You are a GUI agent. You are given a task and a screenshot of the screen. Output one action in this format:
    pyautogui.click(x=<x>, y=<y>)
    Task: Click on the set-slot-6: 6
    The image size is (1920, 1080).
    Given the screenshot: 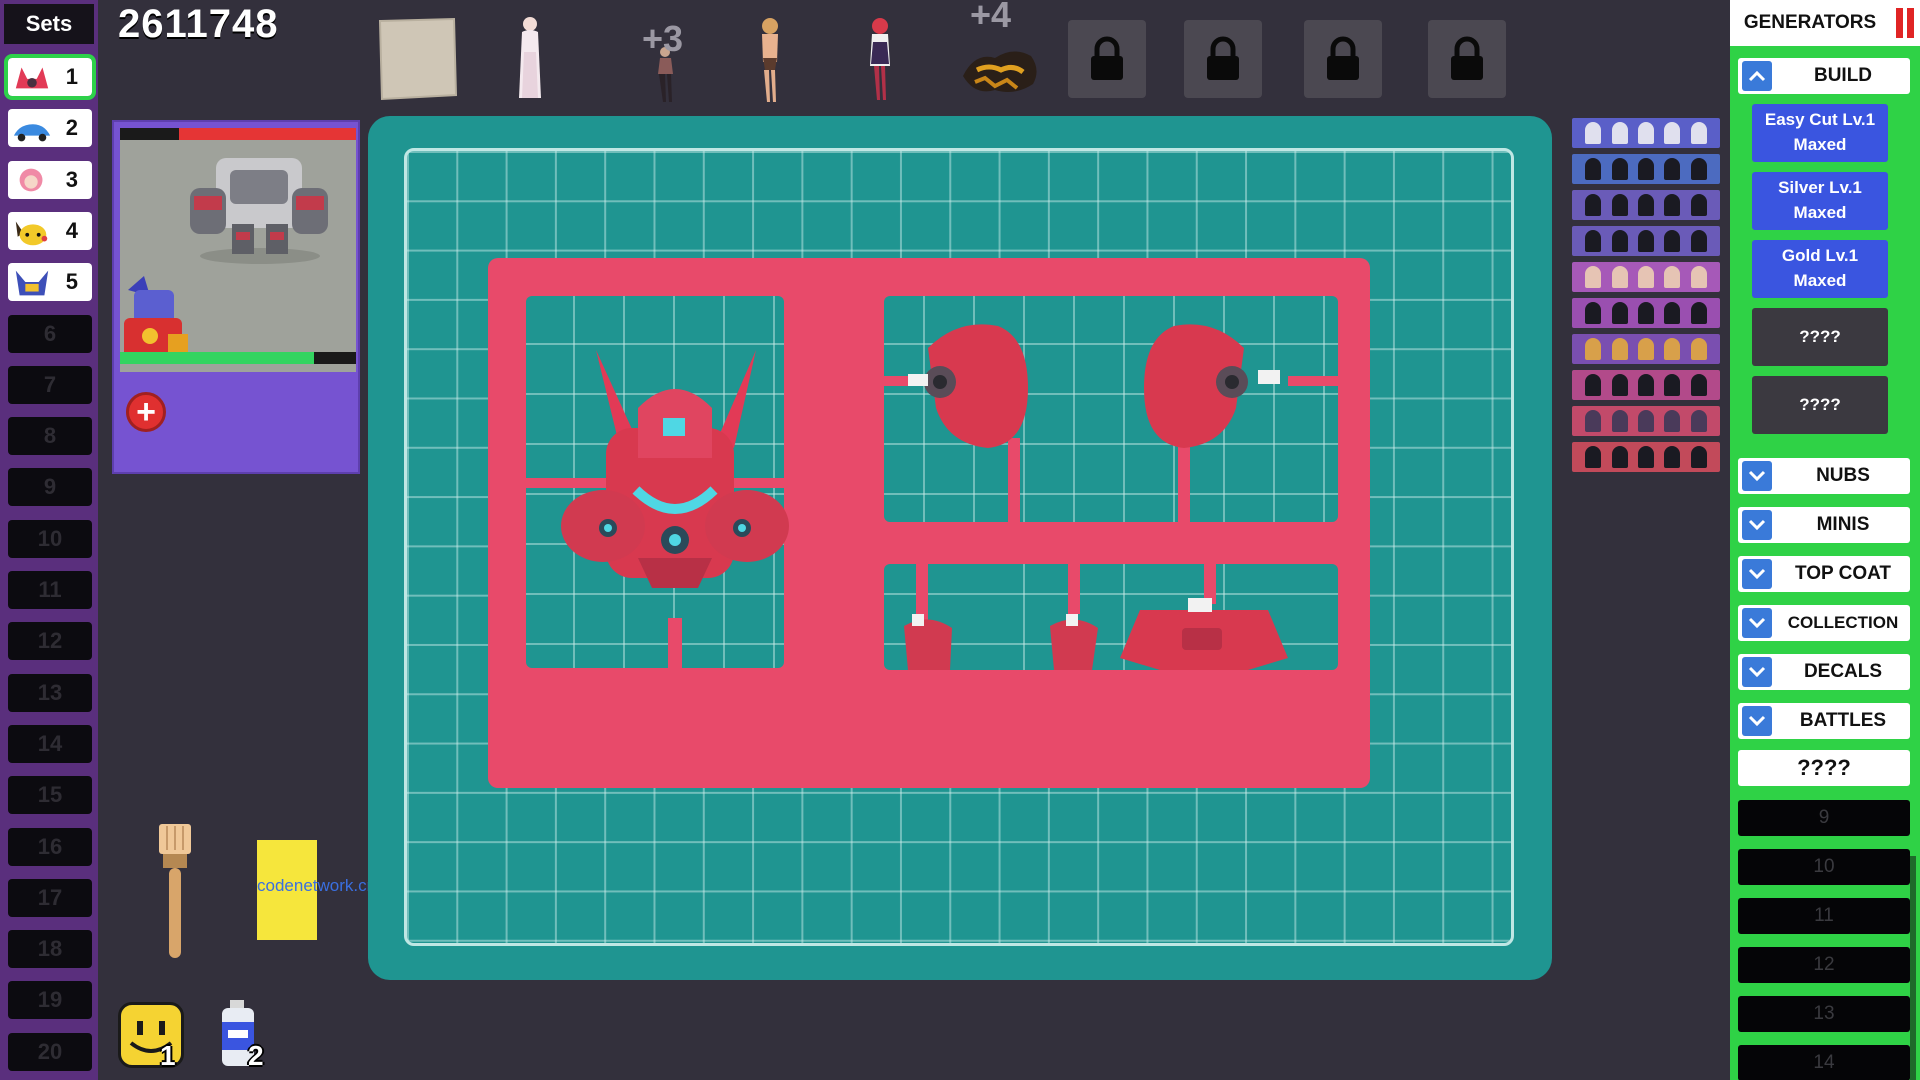 What is the action you would take?
    pyautogui.click(x=50, y=333)
    